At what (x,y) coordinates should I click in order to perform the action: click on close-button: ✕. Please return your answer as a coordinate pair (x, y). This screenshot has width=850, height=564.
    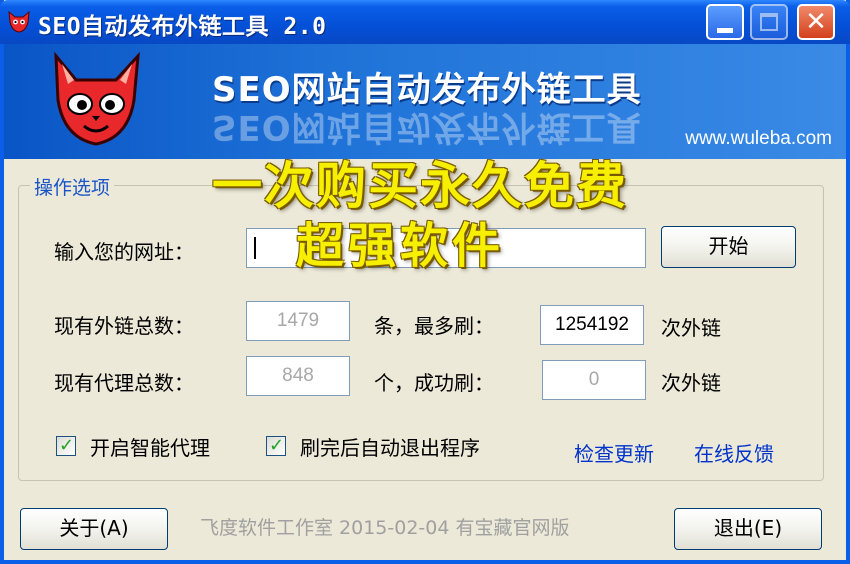
    Looking at the image, I should click on (816, 22).